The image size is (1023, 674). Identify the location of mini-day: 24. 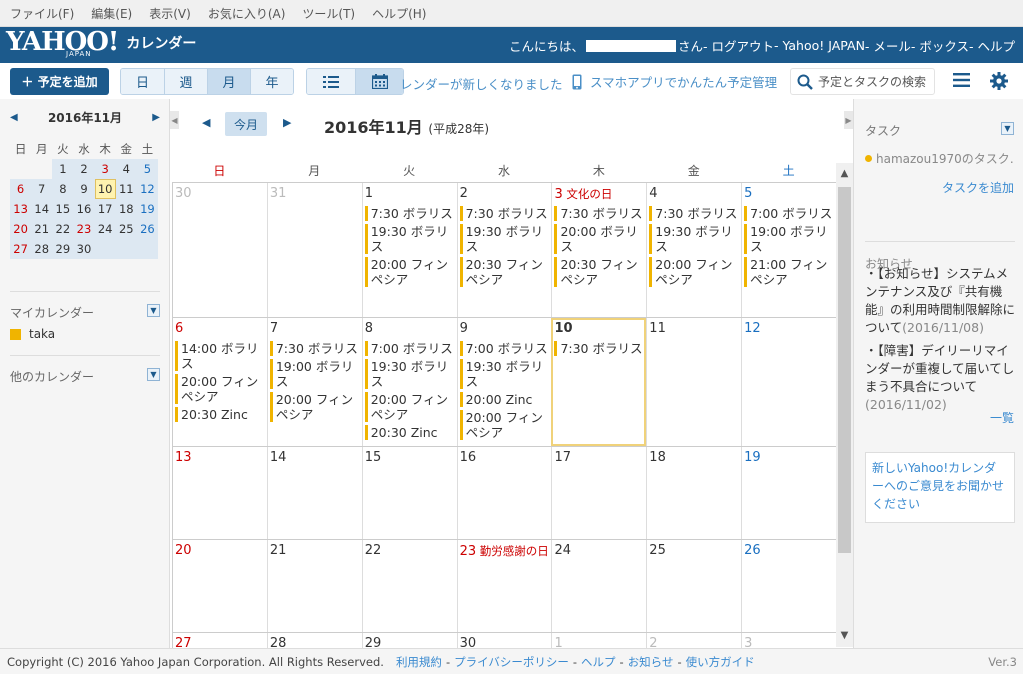
(105, 229).